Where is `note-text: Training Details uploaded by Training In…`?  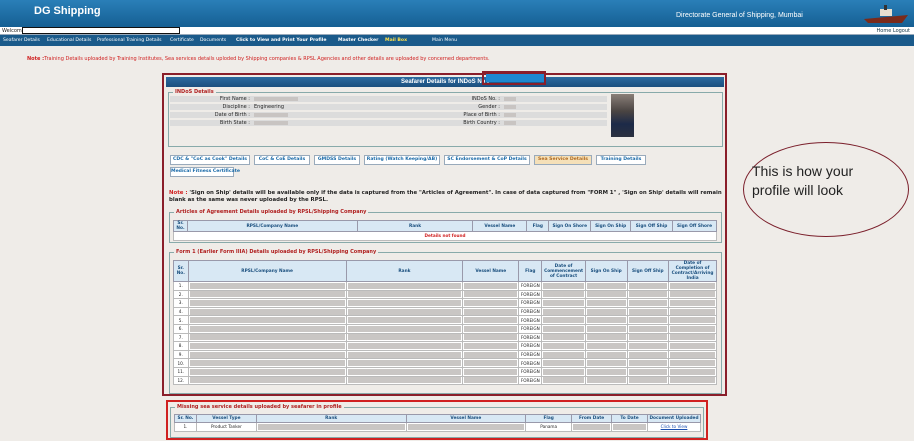 note-text: Training Details uploaded by Training In… is located at coordinates (267, 59).